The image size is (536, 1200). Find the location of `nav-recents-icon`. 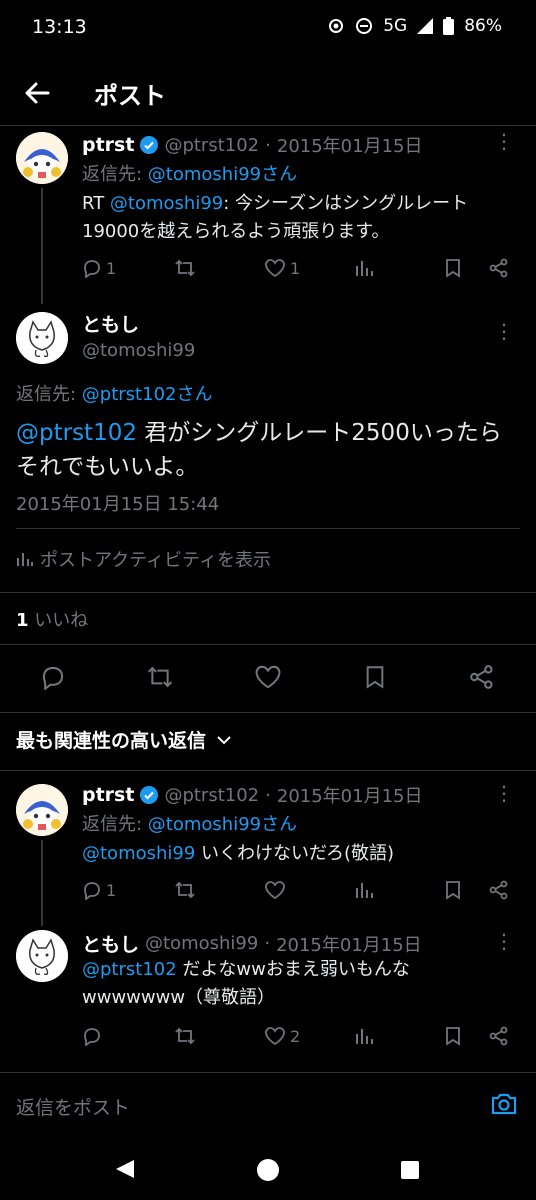

nav-recents-icon is located at coordinates (410, 1170).